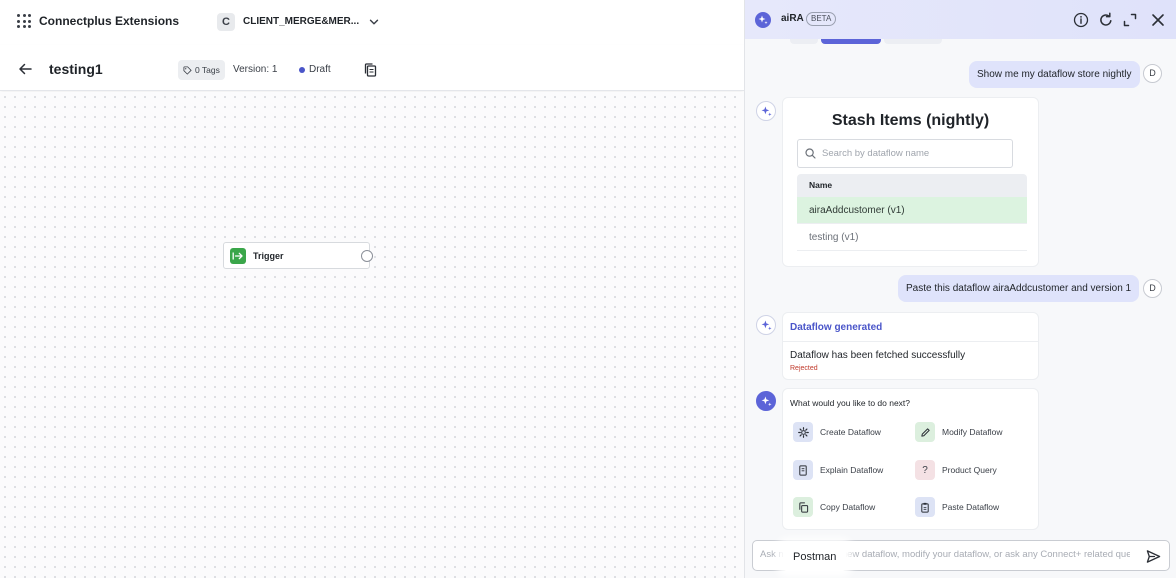  I want to click on stash-search-input, so click(914, 153).